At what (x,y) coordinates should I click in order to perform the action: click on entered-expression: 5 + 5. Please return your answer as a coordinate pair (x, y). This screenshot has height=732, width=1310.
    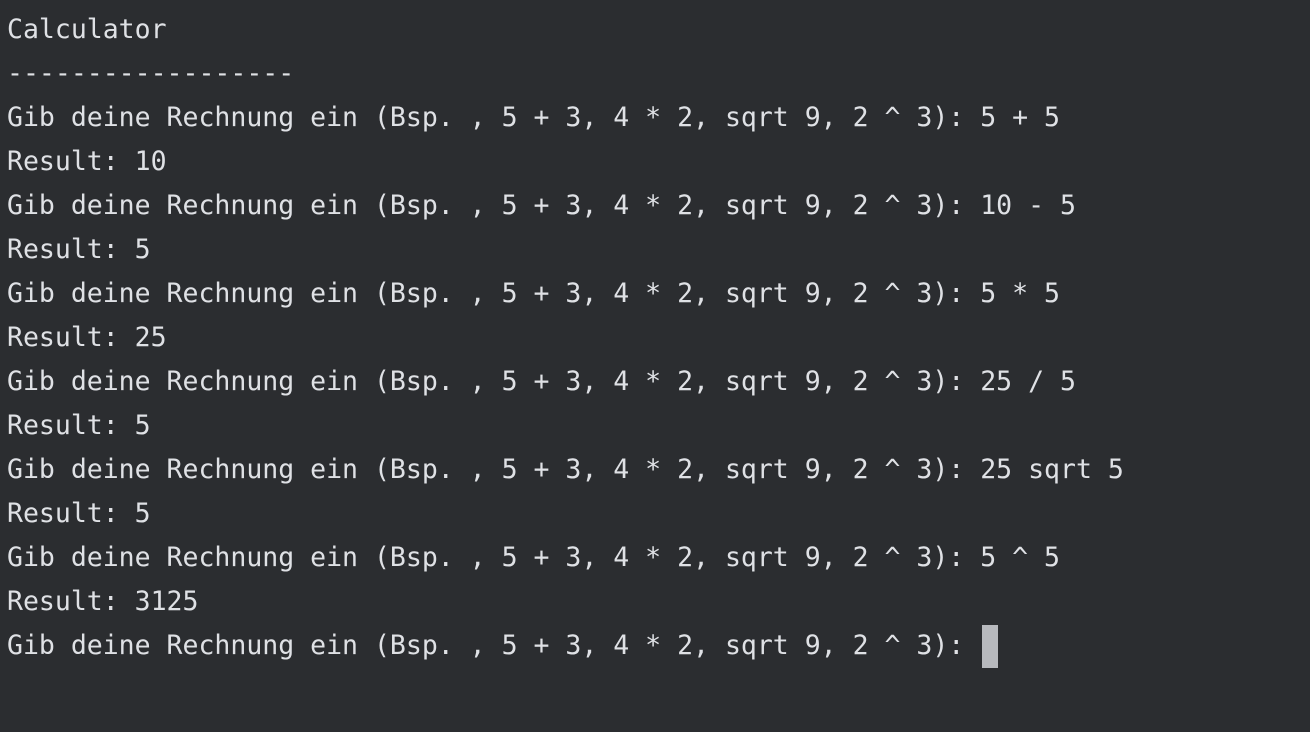
    Looking at the image, I should click on (1020, 117).